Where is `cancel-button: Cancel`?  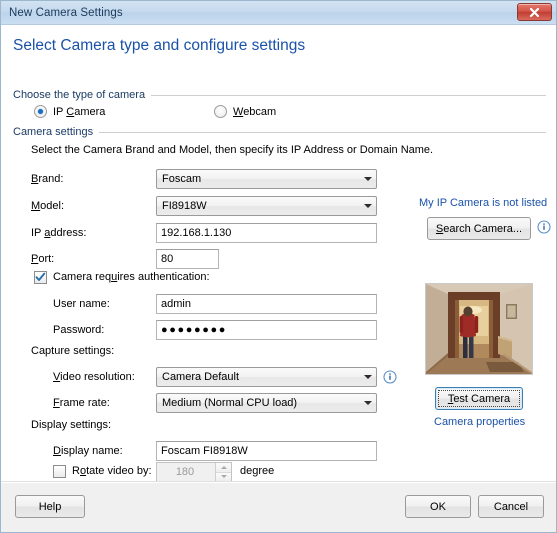
cancel-button: Cancel is located at coordinates (511, 506).